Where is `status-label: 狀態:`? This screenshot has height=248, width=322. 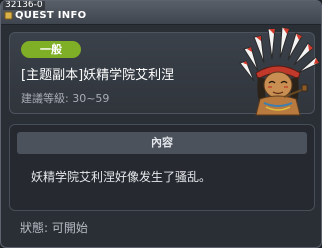
status-label: 狀態: is located at coordinates (34, 228).